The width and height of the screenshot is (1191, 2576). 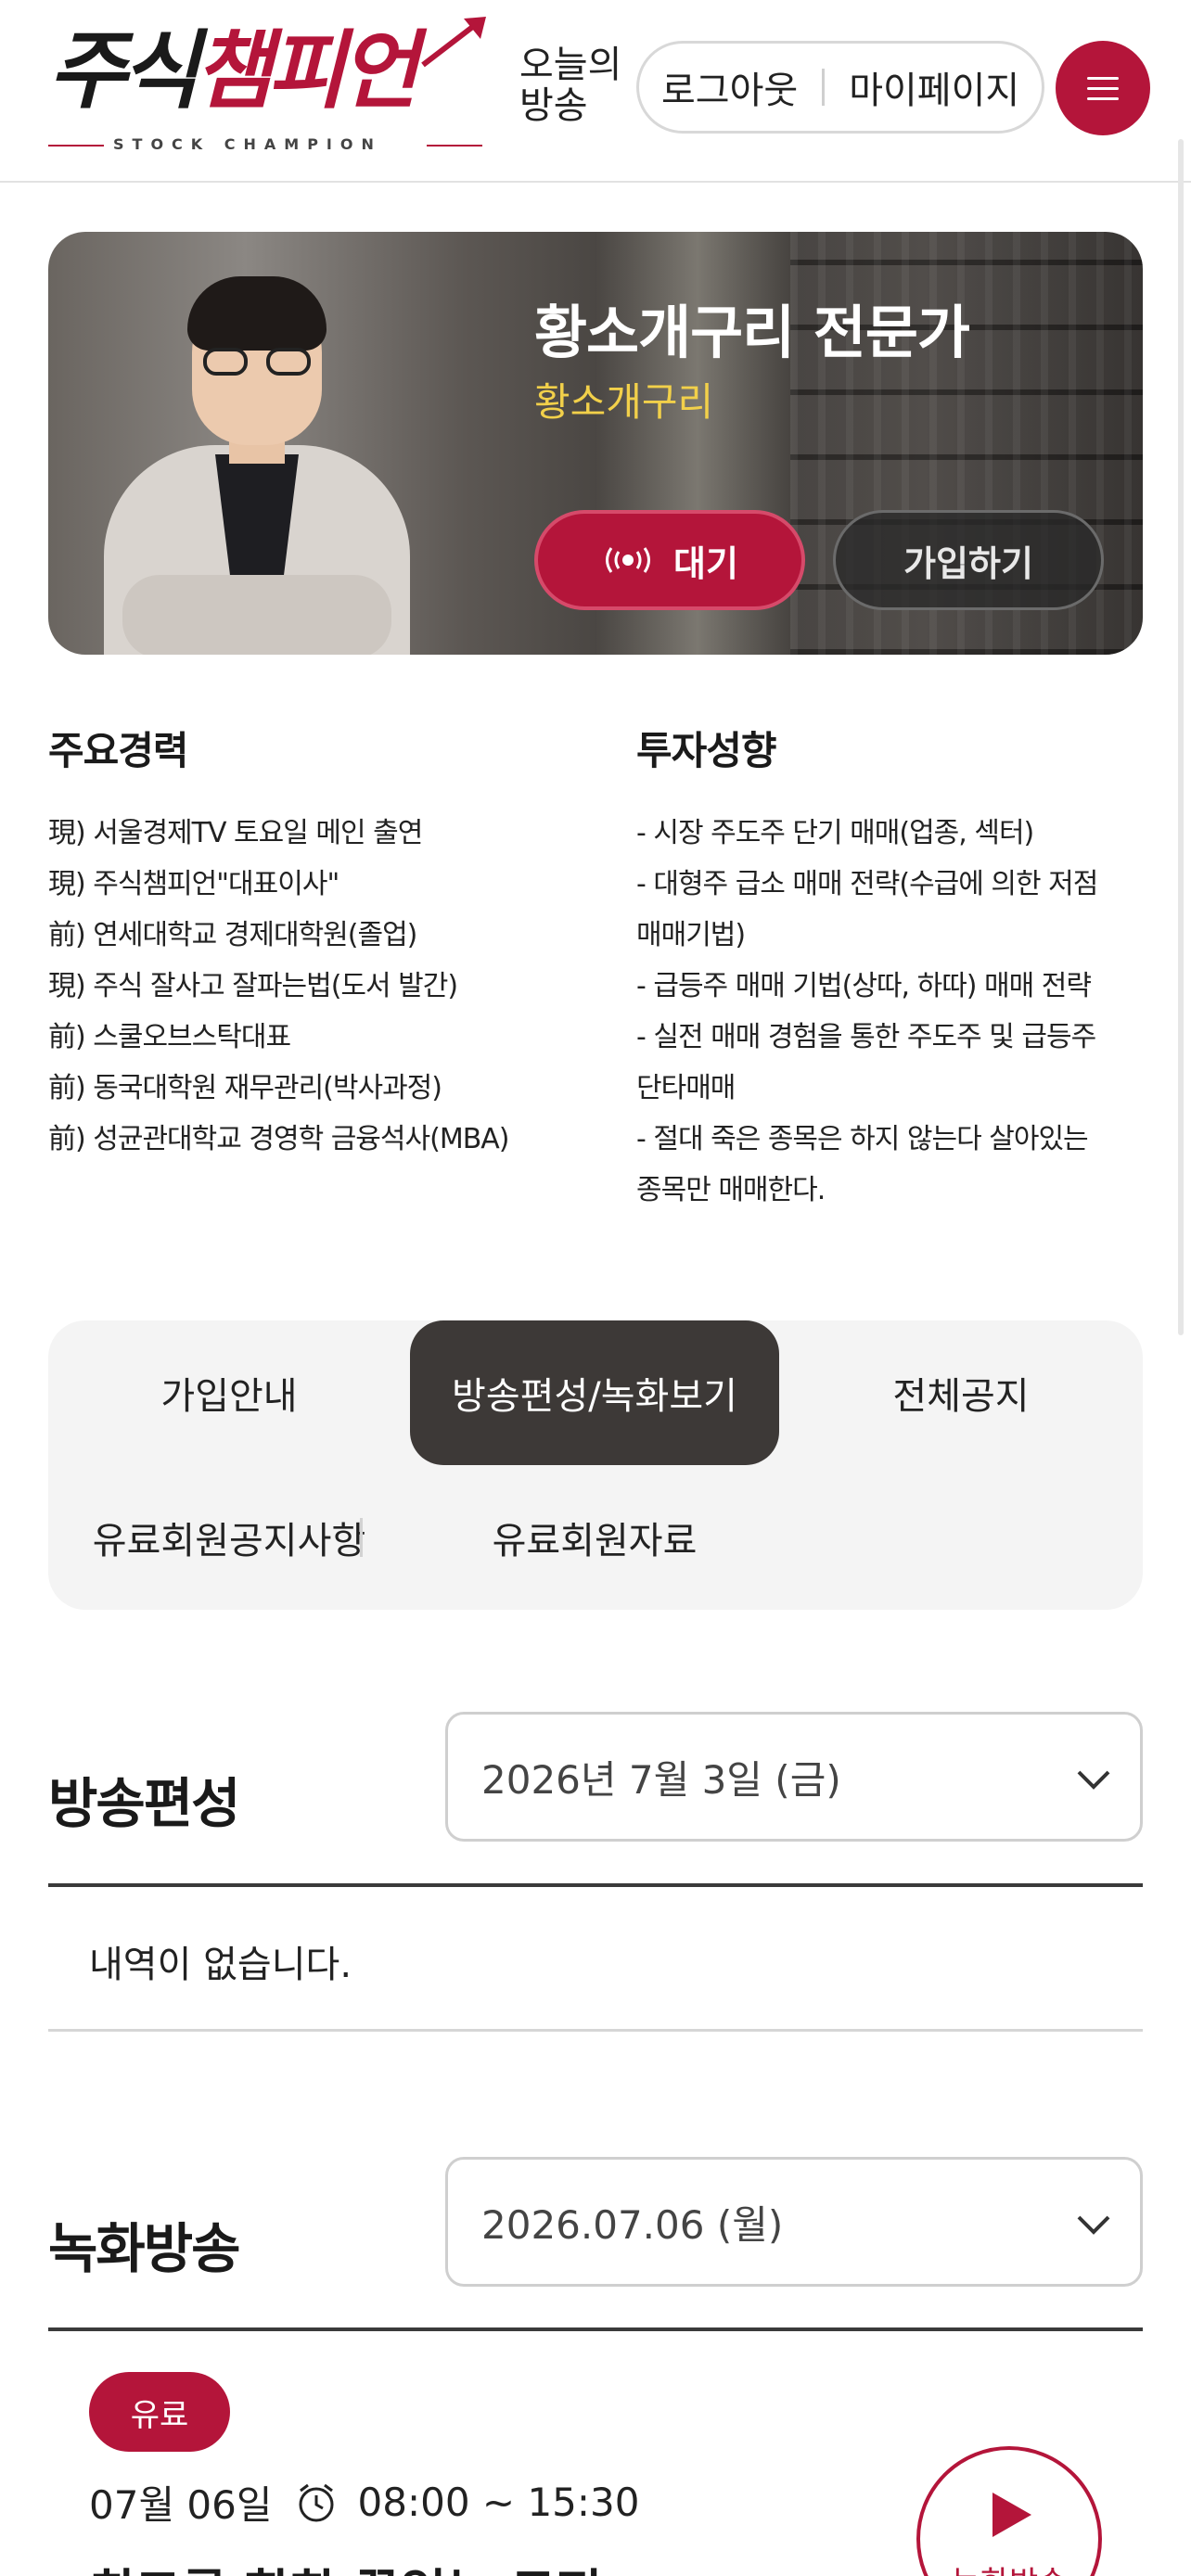 I want to click on career-item: 前) 스쿨오브스탁대표, so click(x=169, y=1037).